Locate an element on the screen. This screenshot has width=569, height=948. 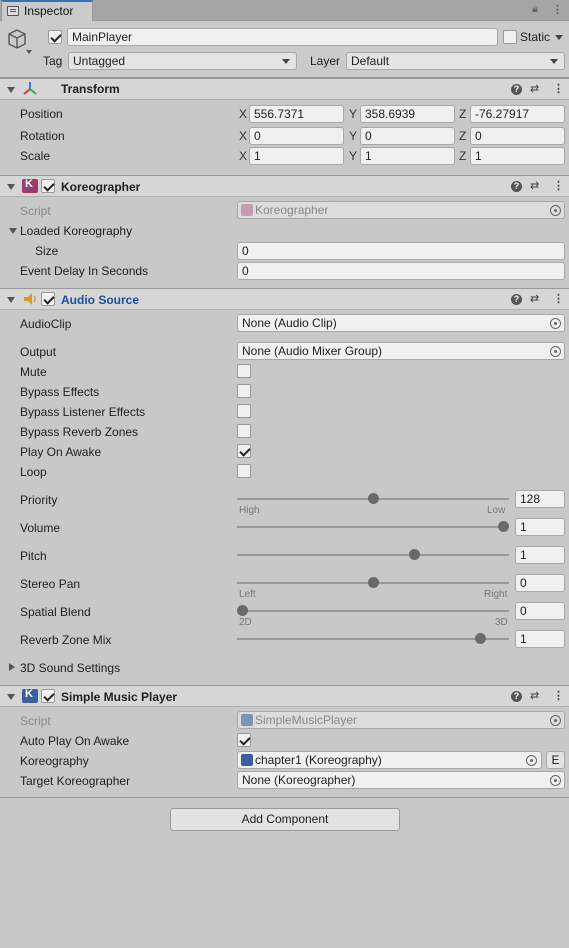
loaded-koreography-fold-icon is located at coordinates (13, 231).